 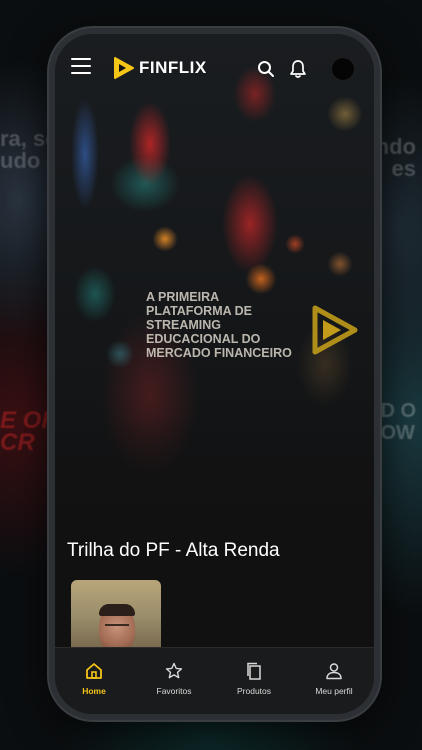 What do you see at coordinates (398, 422) in the screenshot?
I see `background-poster-right-lower: D O OW` at bounding box center [398, 422].